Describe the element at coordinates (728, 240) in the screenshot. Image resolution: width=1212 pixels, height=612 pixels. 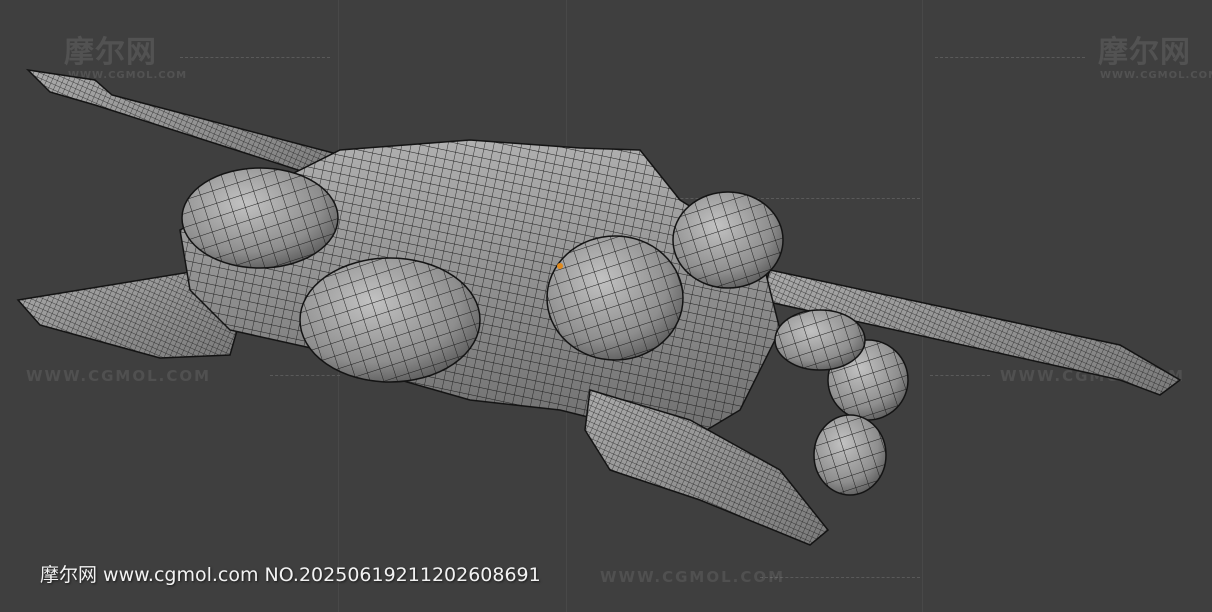
I see `engine-pod-right` at that location.